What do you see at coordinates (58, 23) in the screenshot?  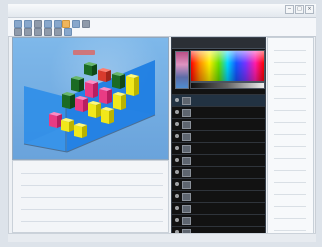 I see `redo-icon` at bounding box center [58, 23].